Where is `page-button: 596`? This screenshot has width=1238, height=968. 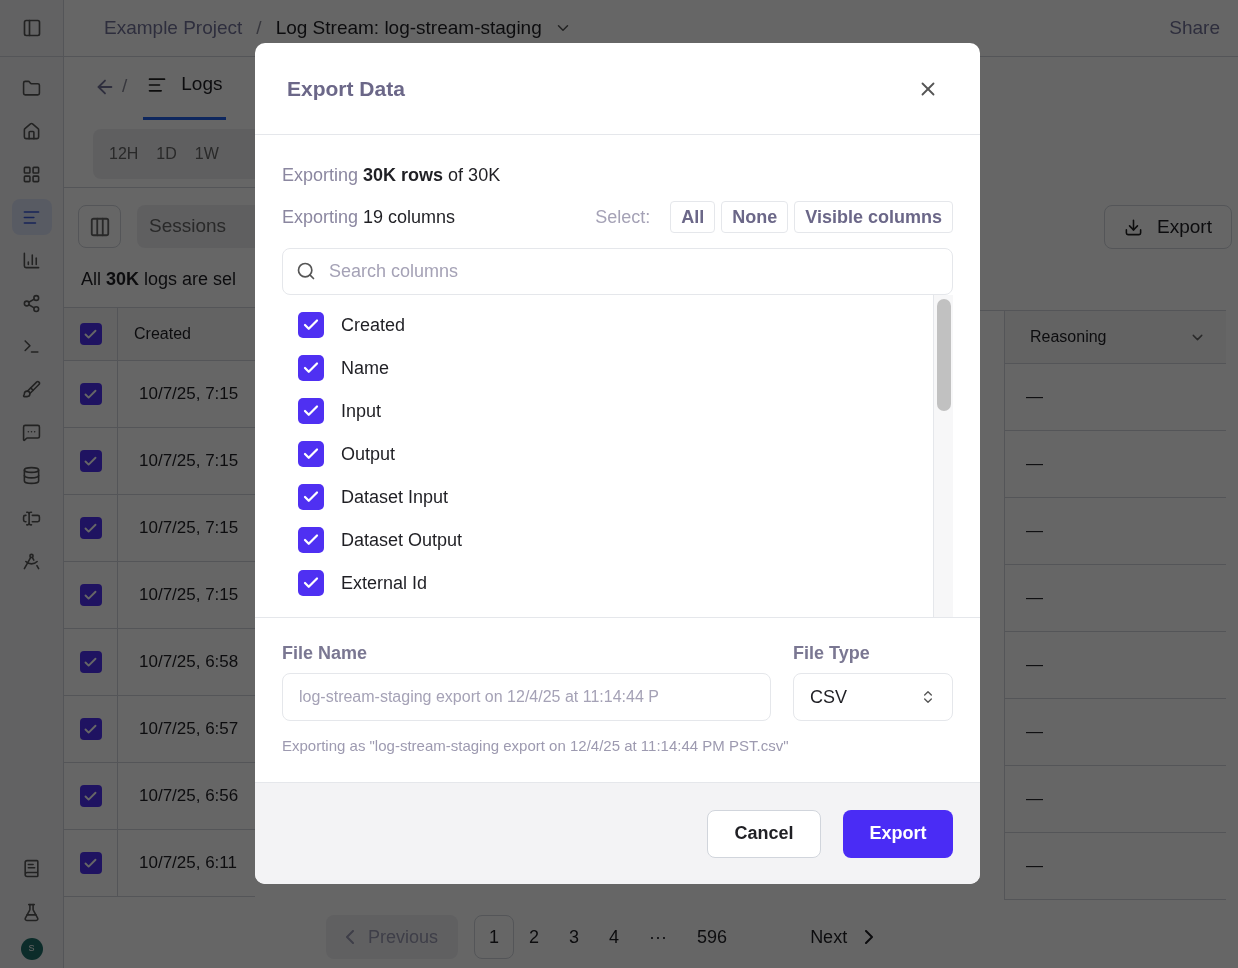 page-button: 596 is located at coordinates (712, 937).